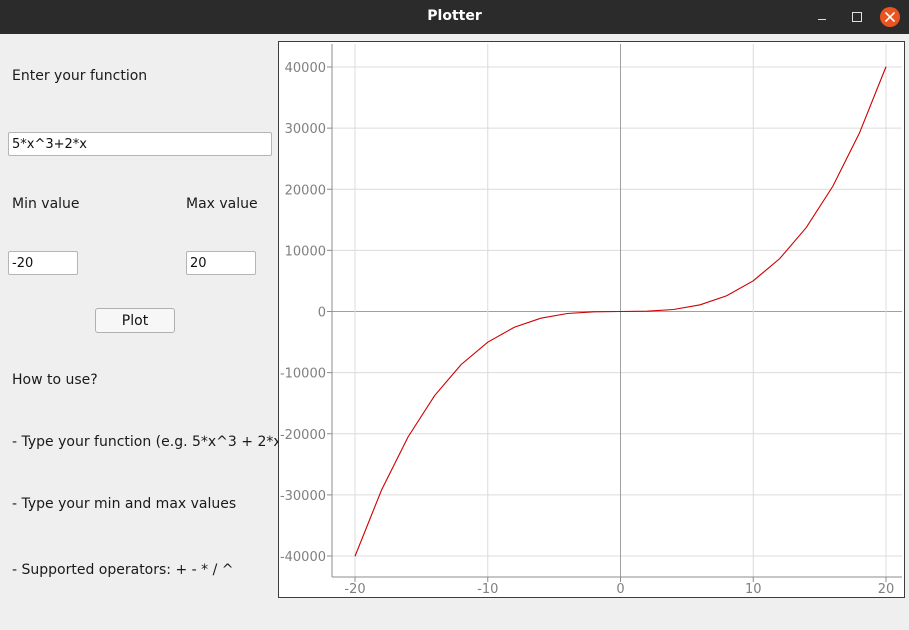  What do you see at coordinates (303, 435) in the screenshot?
I see `y-tick-label: -20000` at bounding box center [303, 435].